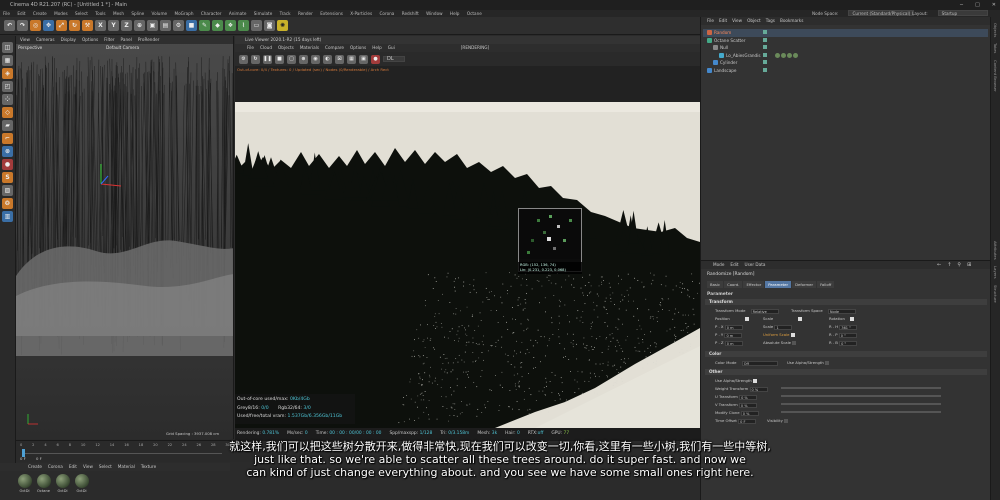 This screenshot has width=1000, height=500. Describe the element at coordinates (269, 25) in the screenshot. I see `camera-icon: ◙` at that location.